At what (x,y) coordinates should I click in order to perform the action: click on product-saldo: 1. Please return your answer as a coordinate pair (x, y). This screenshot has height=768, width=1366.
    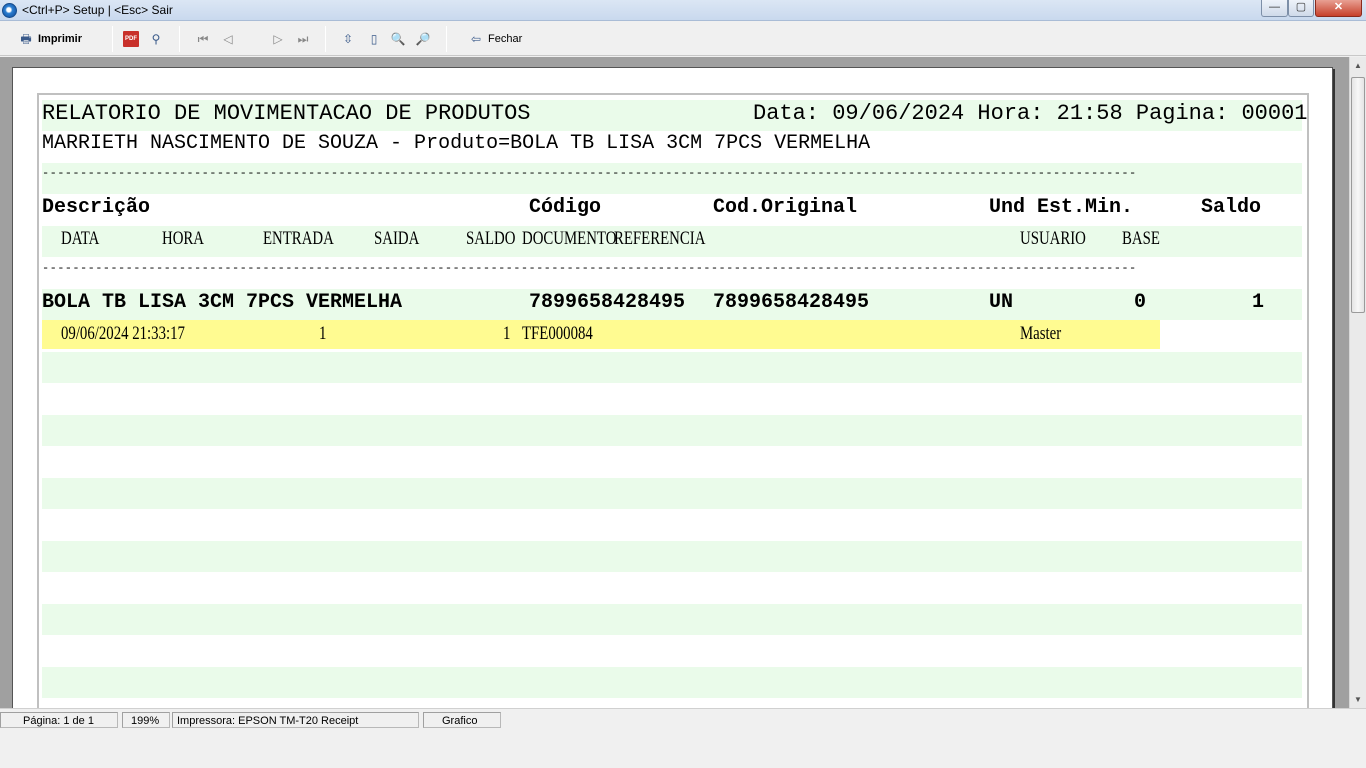
    Looking at the image, I should click on (1258, 302).